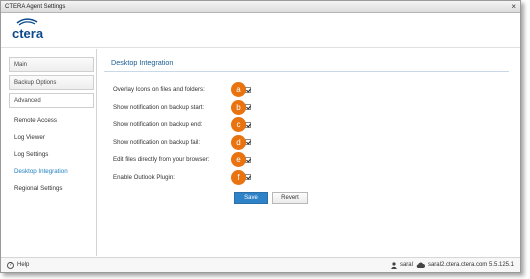 This screenshot has width=530, height=279. I want to click on sidebar-item-regional-settings: Regional Settings, so click(51, 188).